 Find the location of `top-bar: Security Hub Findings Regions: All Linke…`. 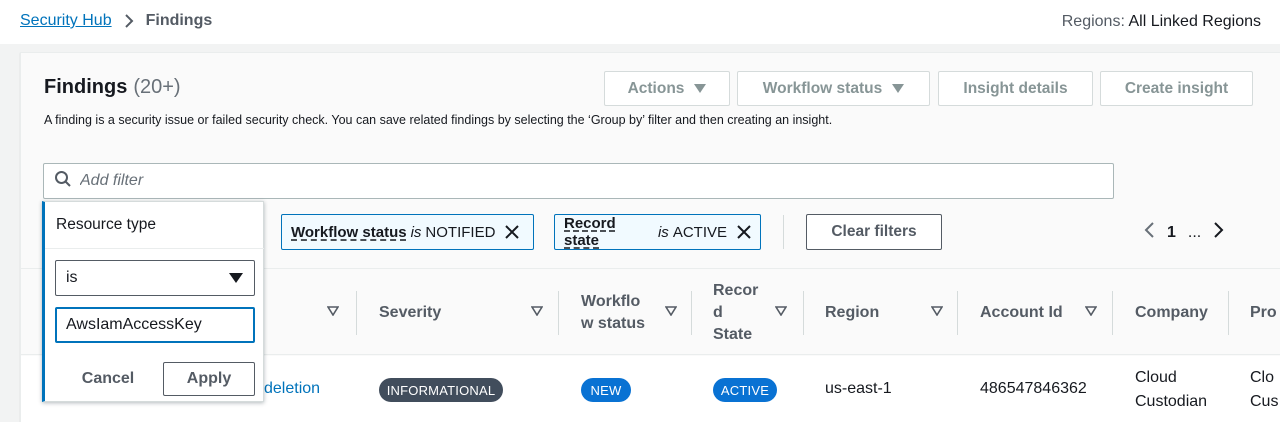

top-bar: Security Hub Findings Regions: All Linke… is located at coordinates (640, 22).